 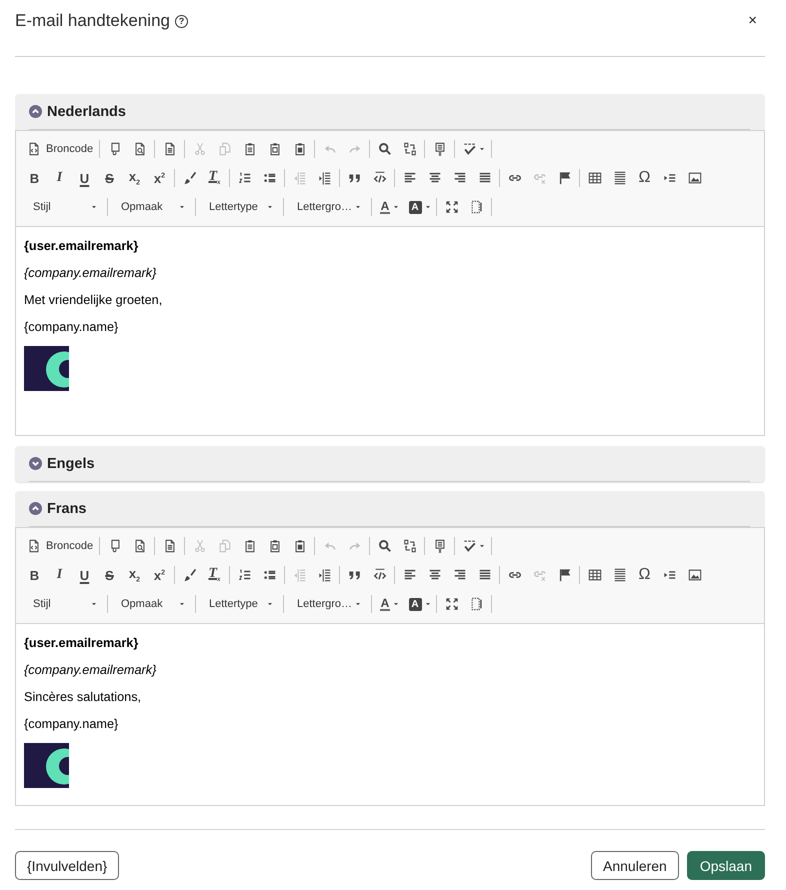 What do you see at coordinates (390, 509) in the screenshot?
I see `accordion-header: Frans` at bounding box center [390, 509].